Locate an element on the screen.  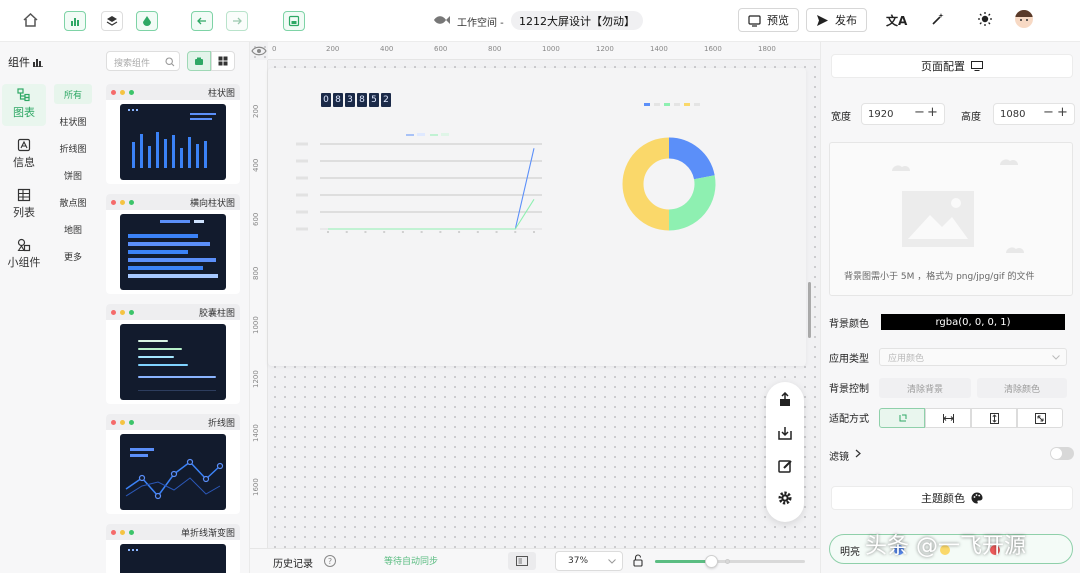
search-input: 搜索组件 is located at coordinates (143, 61).